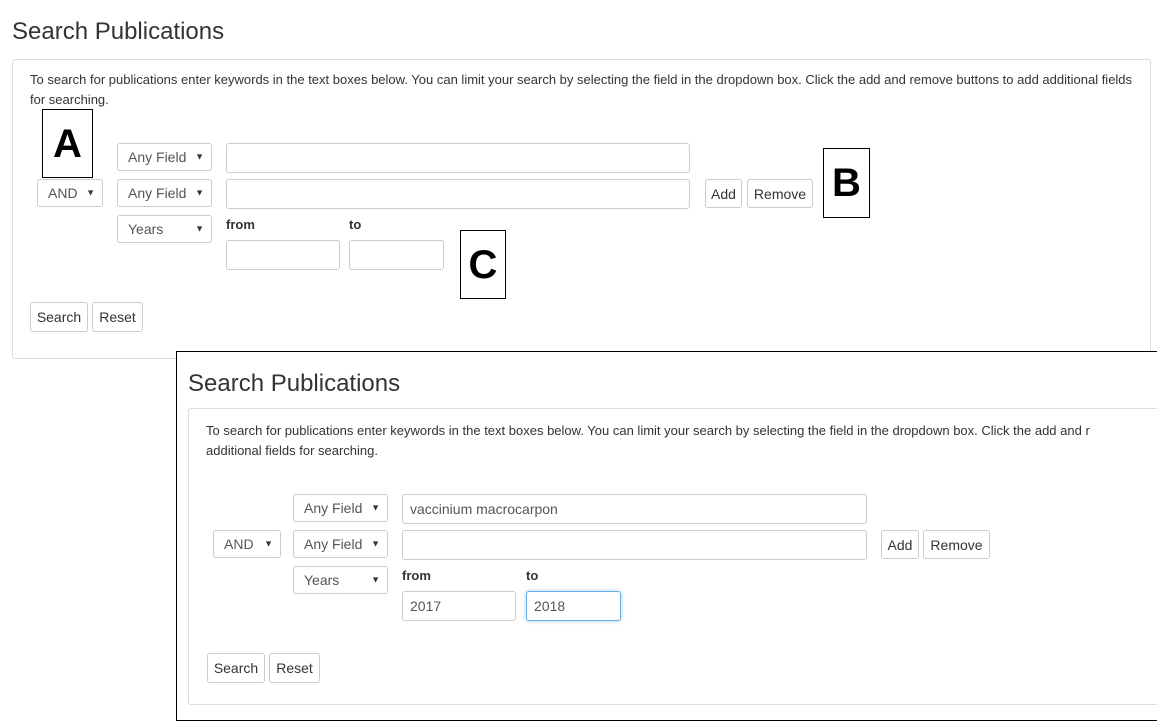 Image resolution: width=1157 pixels, height=721 pixels. What do you see at coordinates (67, 143) in the screenshot?
I see `callout-a: A` at bounding box center [67, 143].